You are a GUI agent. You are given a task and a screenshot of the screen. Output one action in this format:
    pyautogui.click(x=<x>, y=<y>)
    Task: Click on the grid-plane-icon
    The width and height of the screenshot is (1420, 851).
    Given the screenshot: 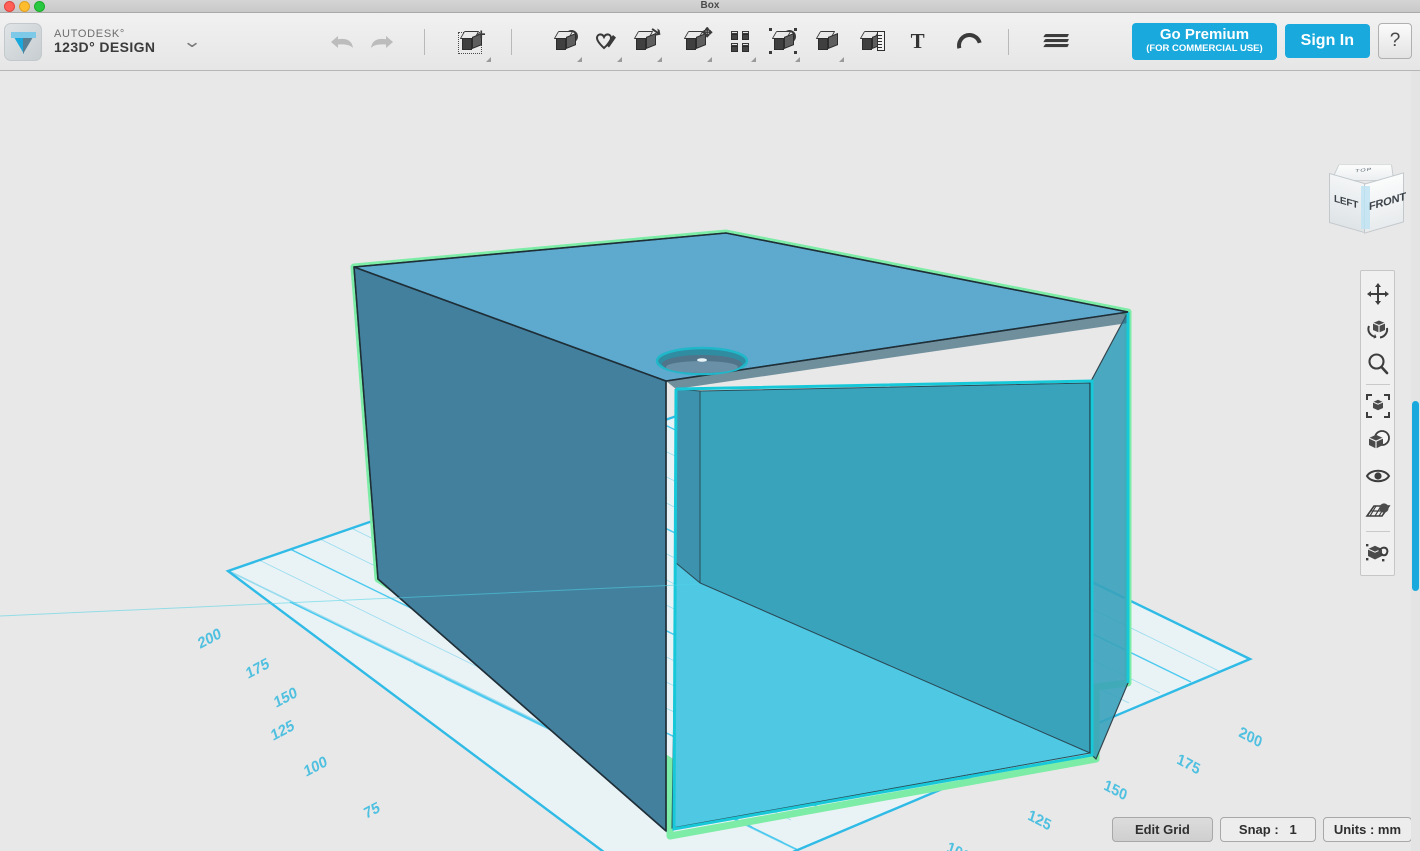 What is the action you would take?
    pyautogui.click(x=1377, y=509)
    